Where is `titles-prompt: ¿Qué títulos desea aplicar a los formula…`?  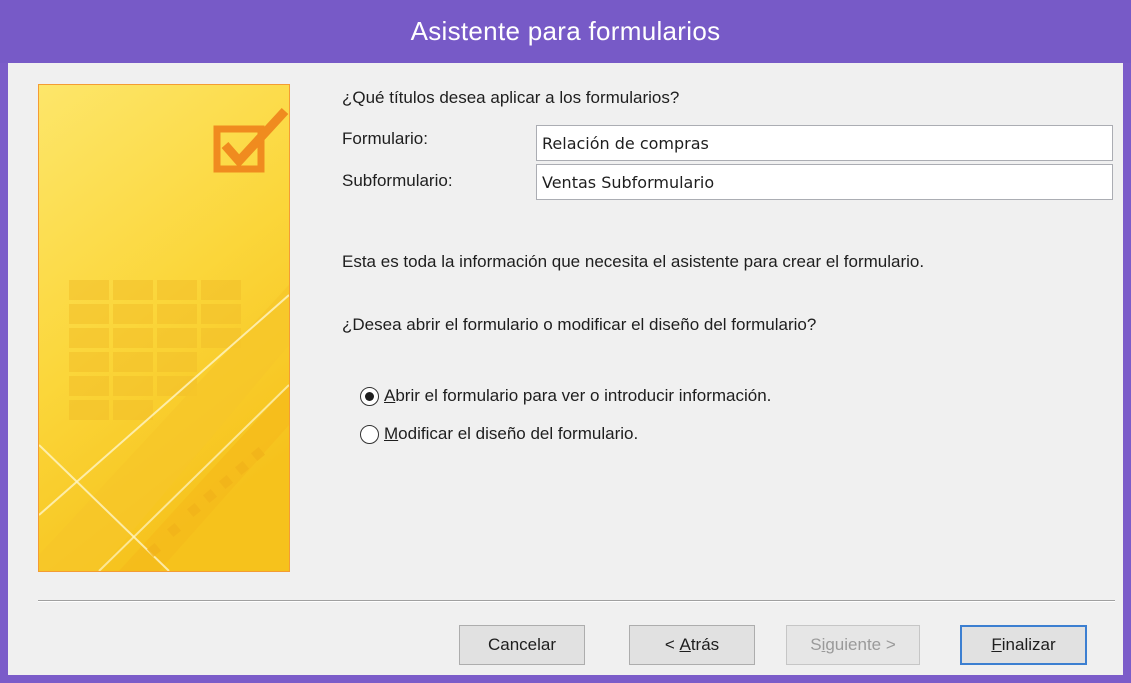 titles-prompt: ¿Qué títulos desea aplicar a los formula… is located at coordinates (511, 97).